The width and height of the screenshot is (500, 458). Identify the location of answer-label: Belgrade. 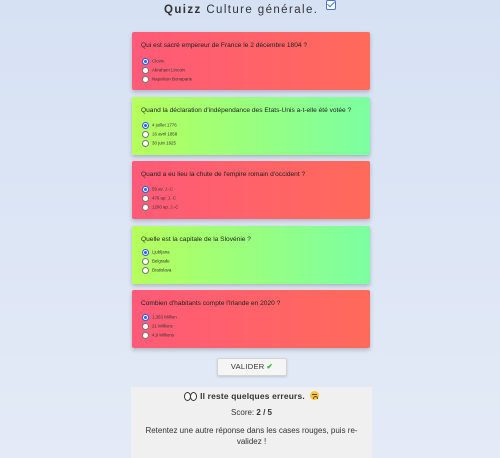
(161, 261).